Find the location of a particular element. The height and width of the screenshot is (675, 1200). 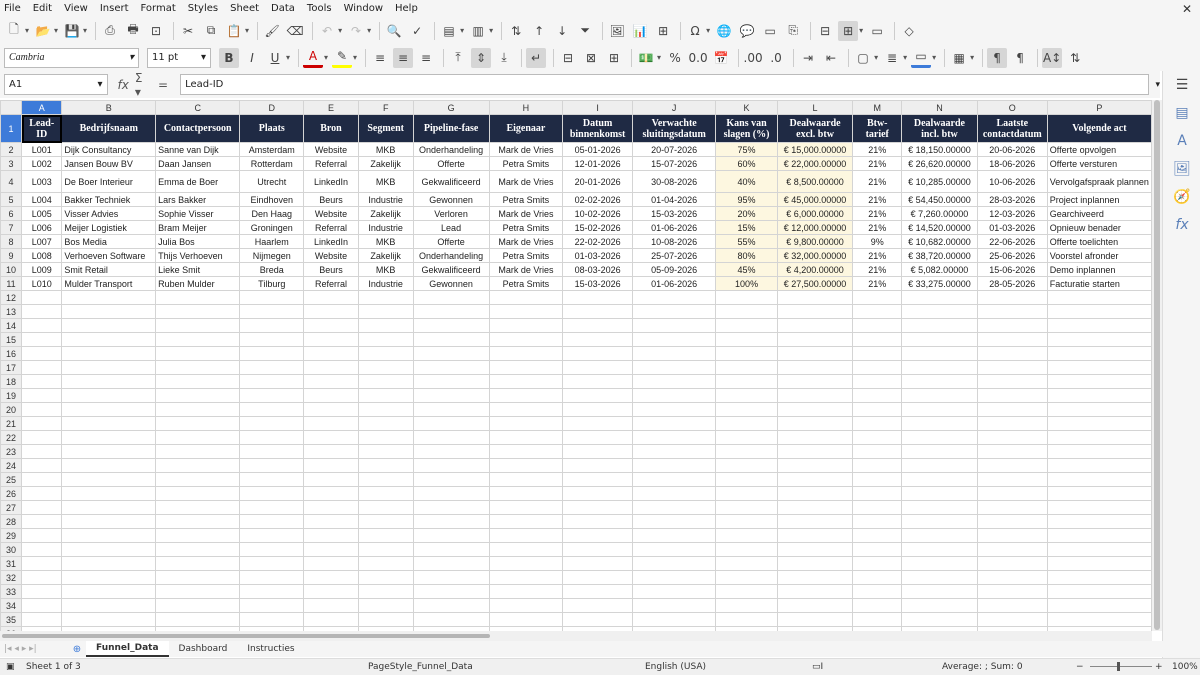

text-vertical-icon: A↕ is located at coordinates (1052, 57).